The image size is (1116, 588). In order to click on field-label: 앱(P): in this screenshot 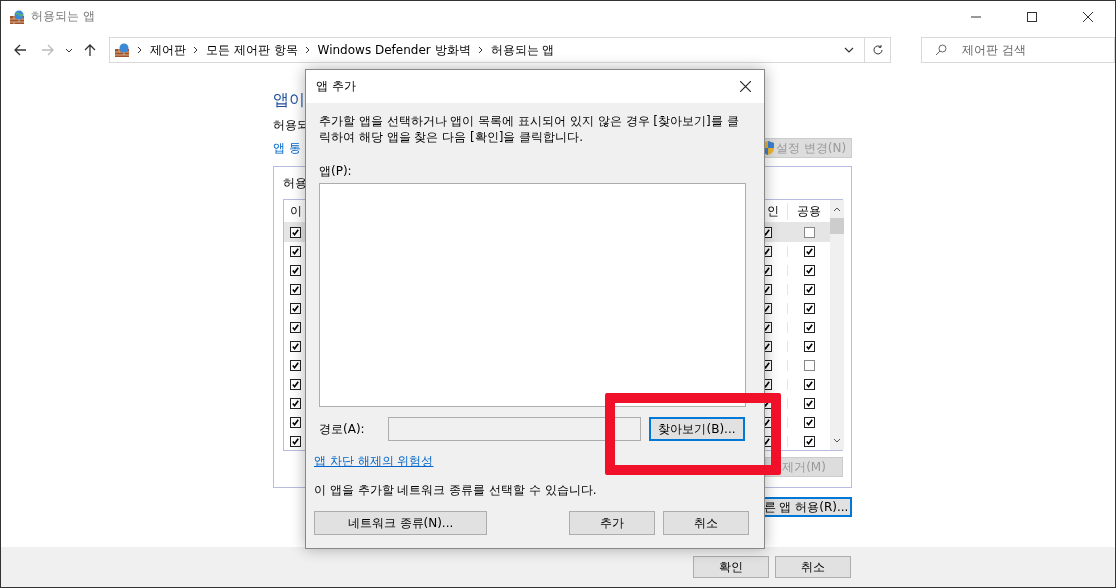, I will do `click(336, 171)`.